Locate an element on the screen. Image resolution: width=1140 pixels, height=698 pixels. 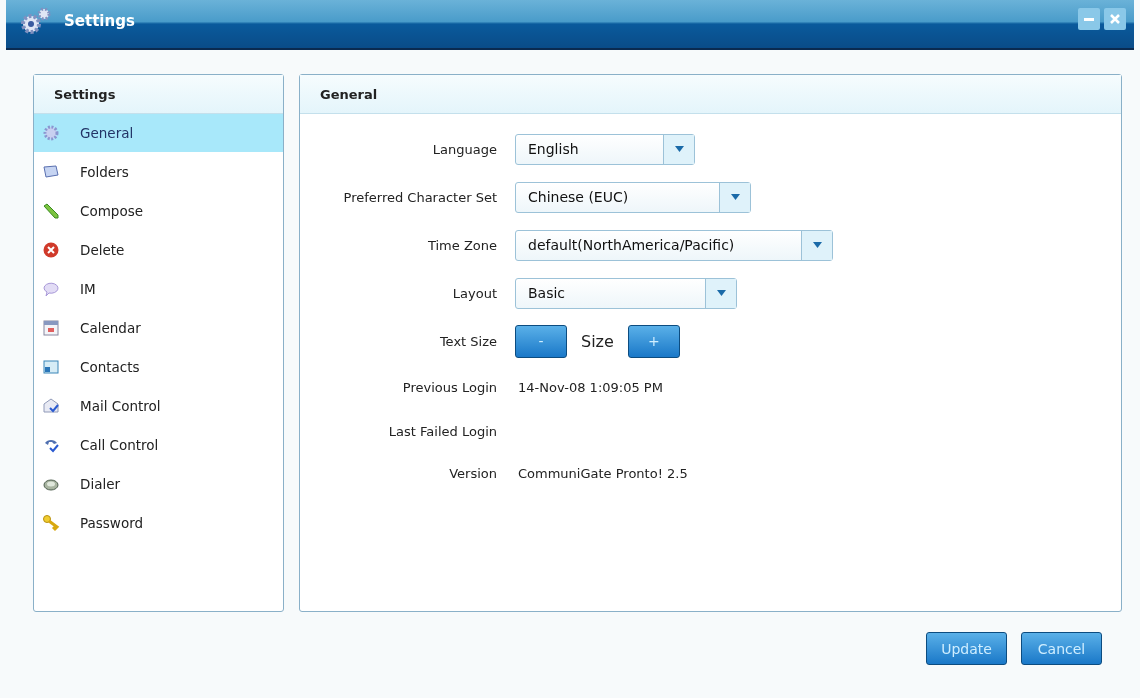
close-button is located at coordinates (1115, 19).